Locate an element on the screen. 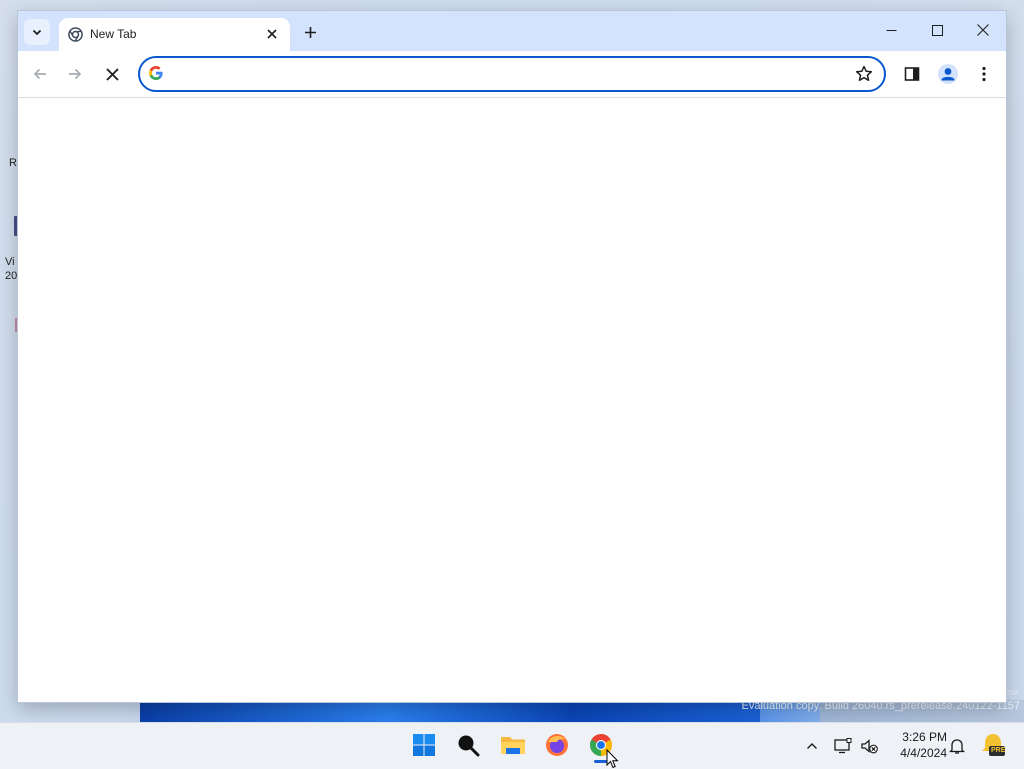 This screenshot has height=769, width=1024. chevron-down-icon is located at coordinates (37, 32).